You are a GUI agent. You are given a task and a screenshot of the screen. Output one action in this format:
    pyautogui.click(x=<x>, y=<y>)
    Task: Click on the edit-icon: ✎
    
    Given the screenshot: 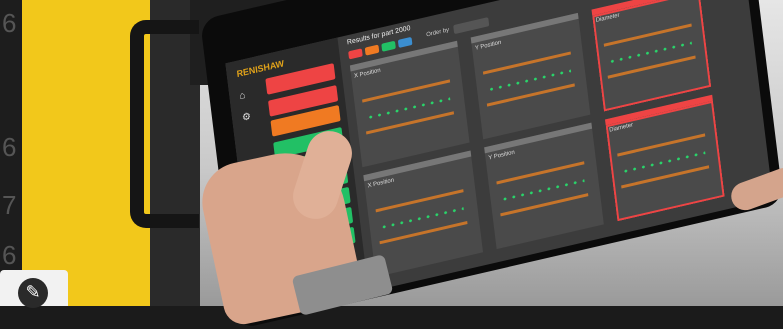 What is the action you would take?
    pyautogui.click(x=33, y=293)
    